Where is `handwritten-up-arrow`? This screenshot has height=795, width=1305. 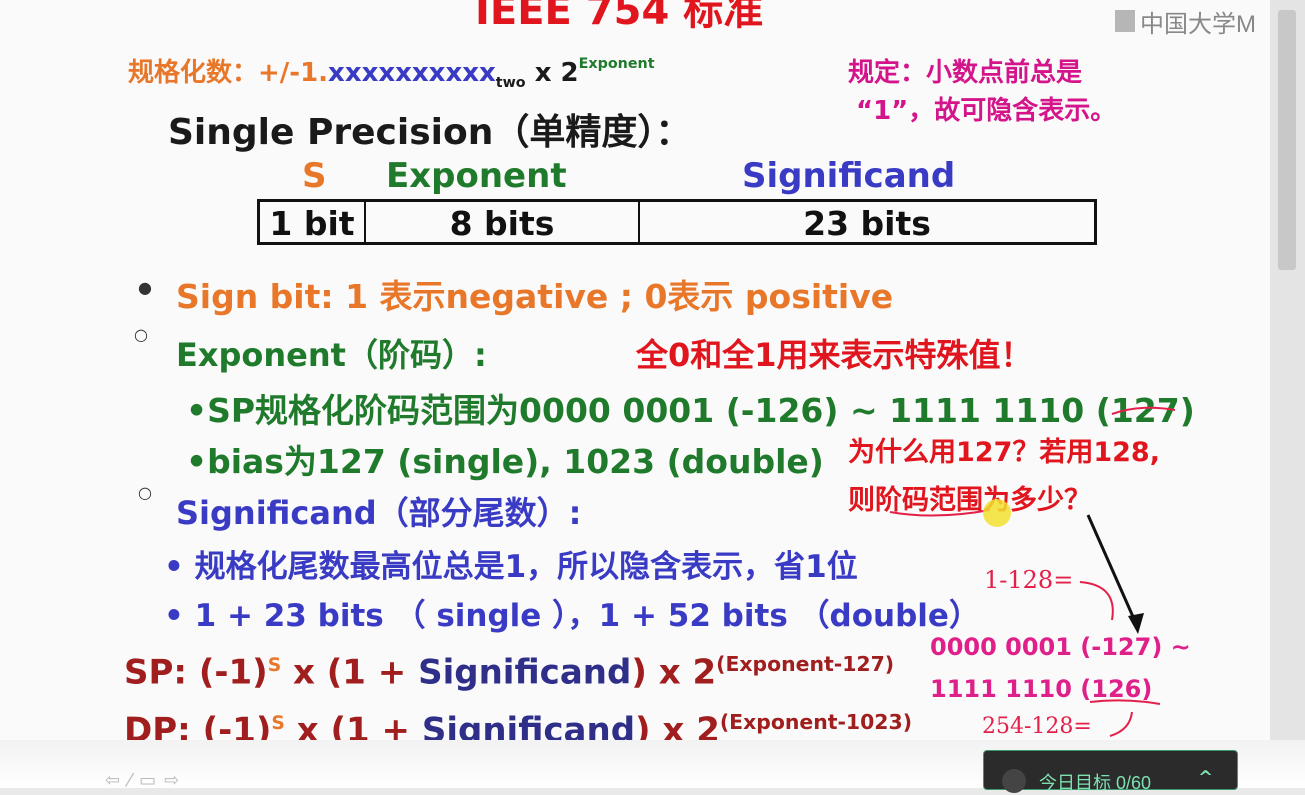
handwritten-up-arrow is located at coordinates (1121, 724).